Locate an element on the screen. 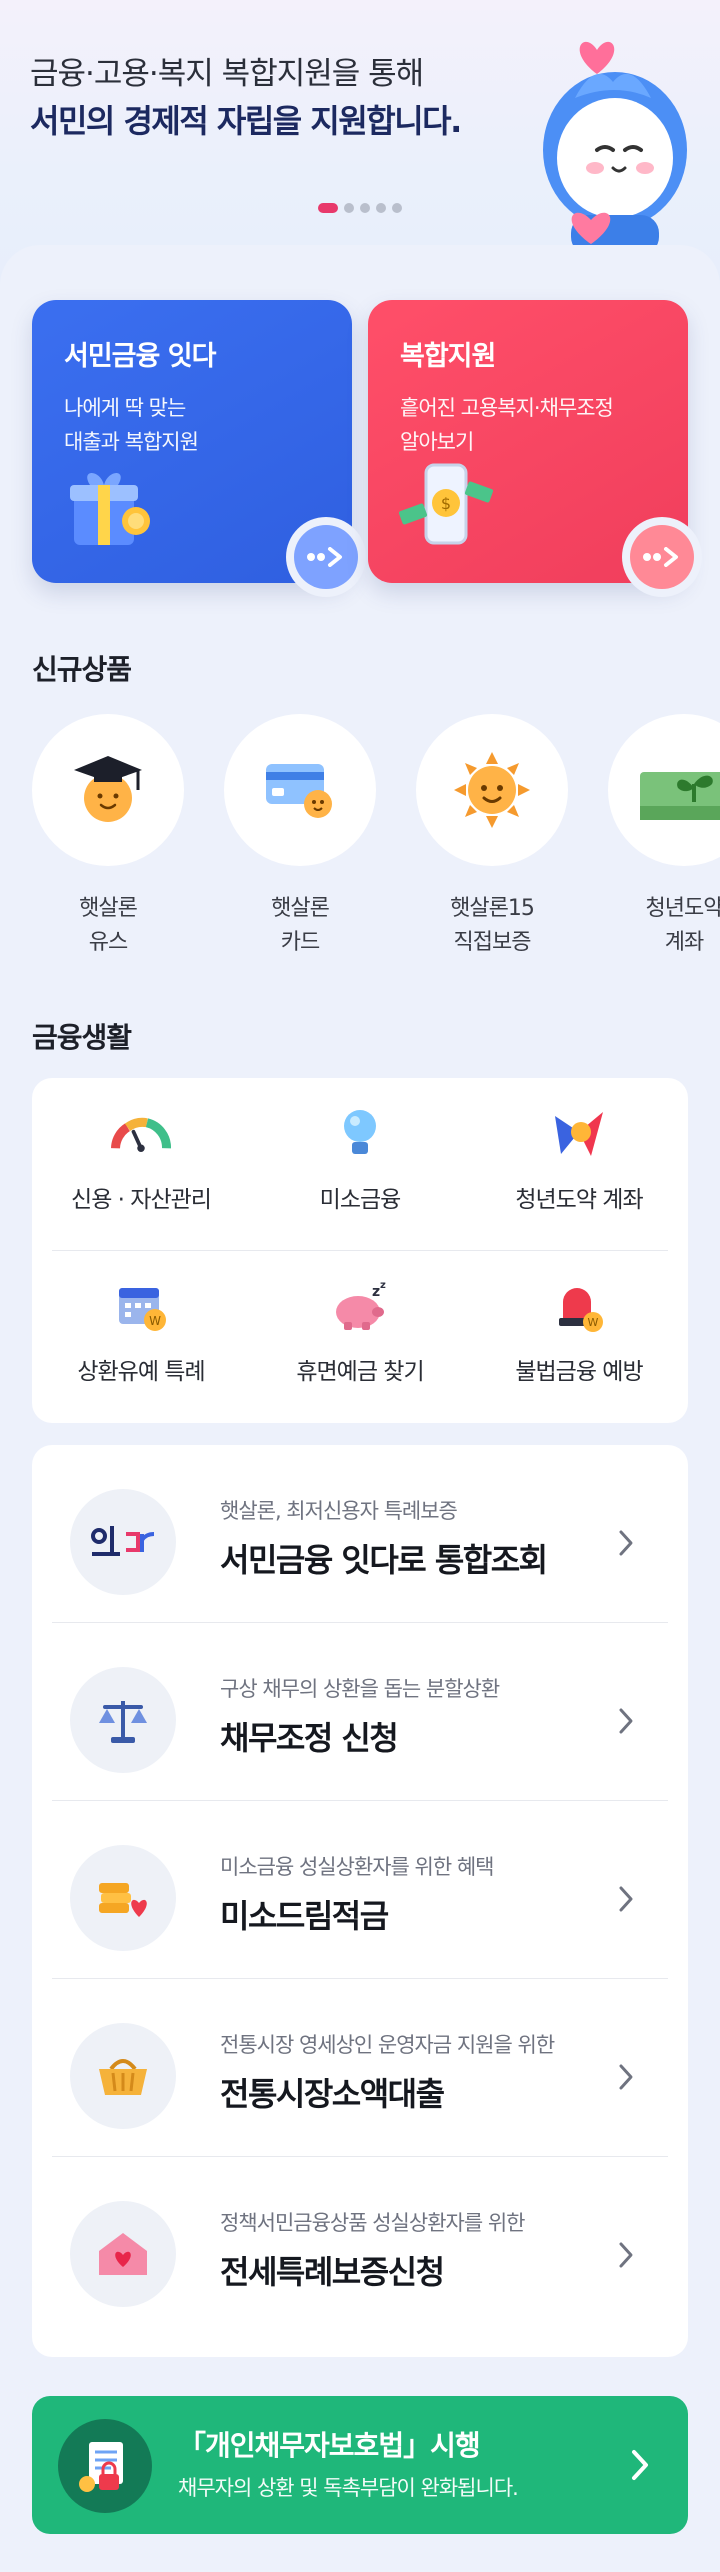 The height and width of the screenshot is (2572, 720). section-title-new-products: 신규상품 is located at coordinates (82, 669).